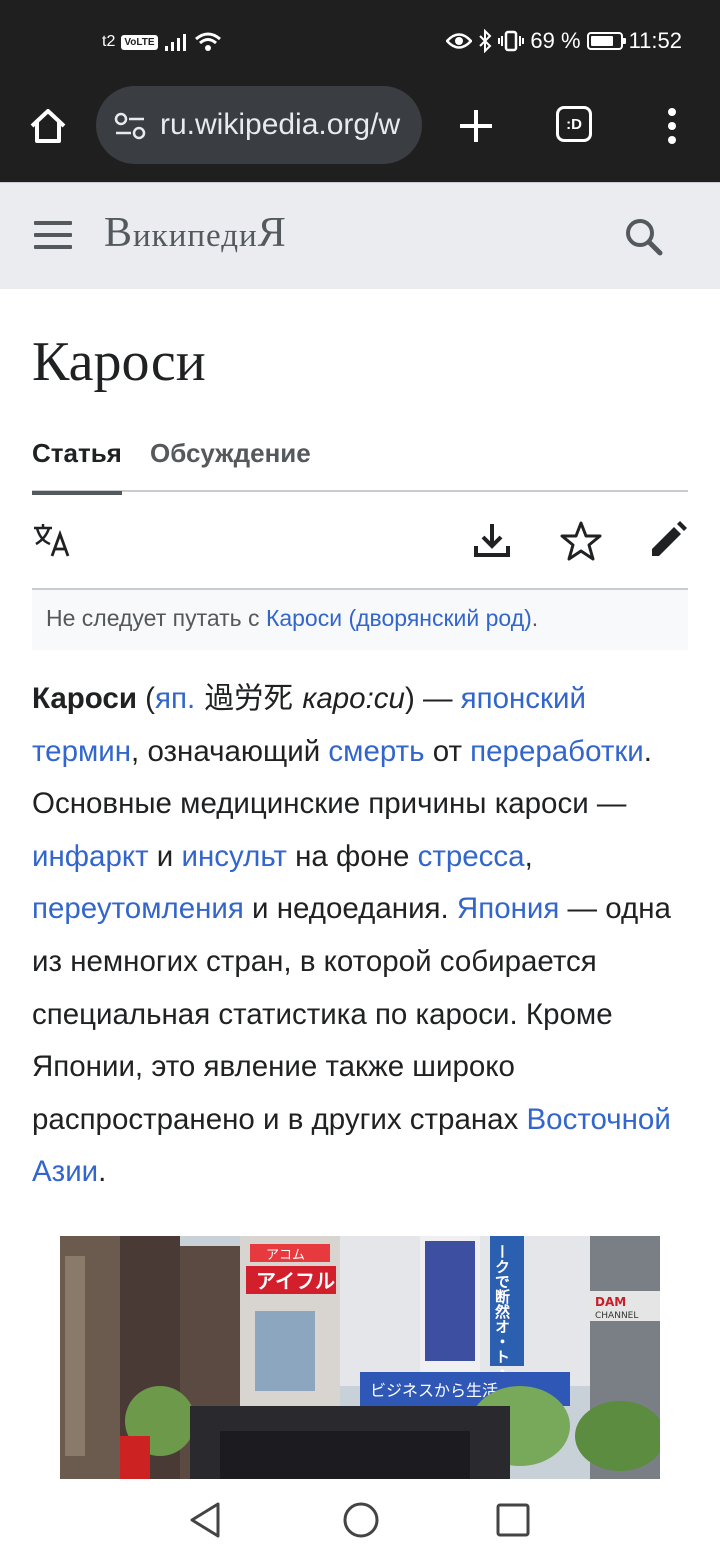 The height and width of the screenshot is (1560, 720). What do you see at coordinates (376, 751) in the screenshot?
I see `link-death: смерть` at bounding box center [376, 751].